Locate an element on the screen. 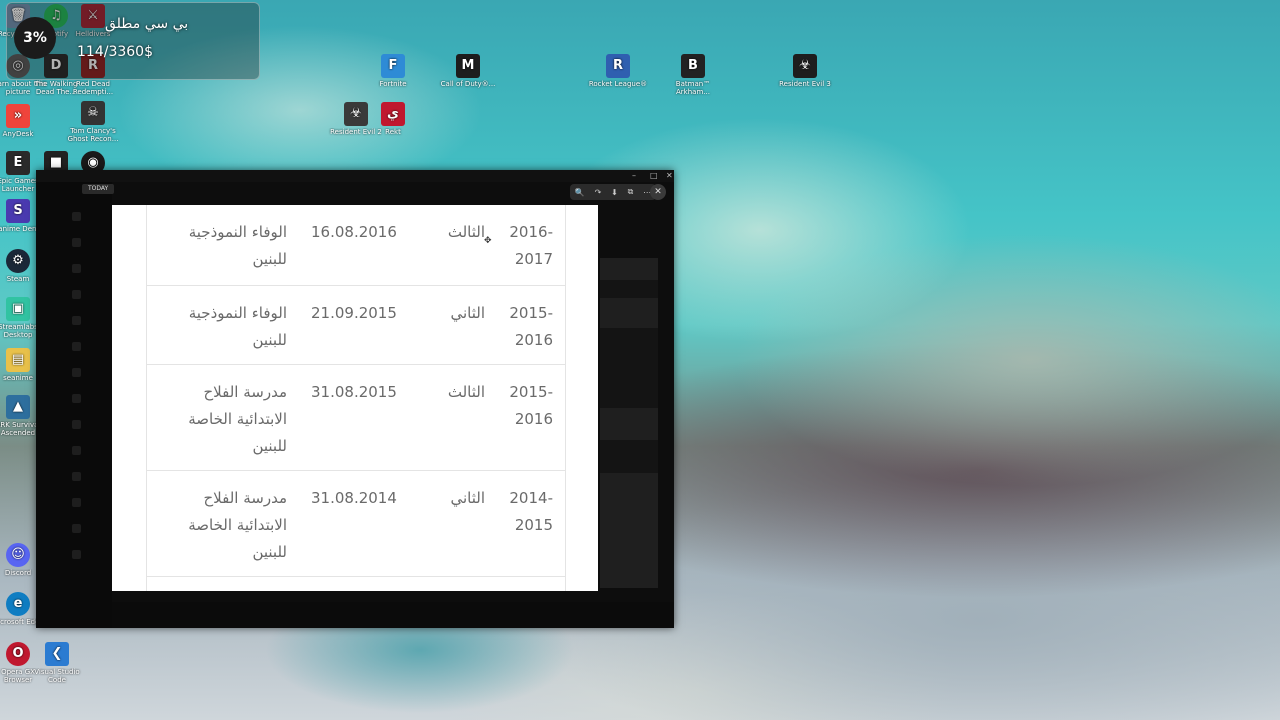 The height and width of the screenshot is (720, 1280). cell-date: 31.08.2015 is located at coordinates (354, 392).